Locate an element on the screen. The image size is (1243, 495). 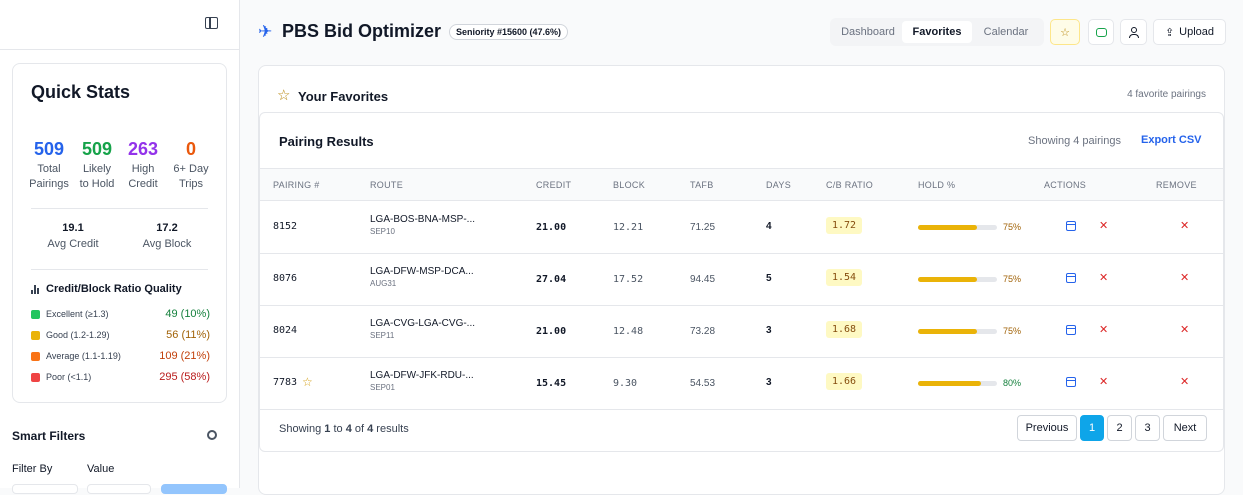
column-header: REMOVE is located at coordinates (1176, 185).